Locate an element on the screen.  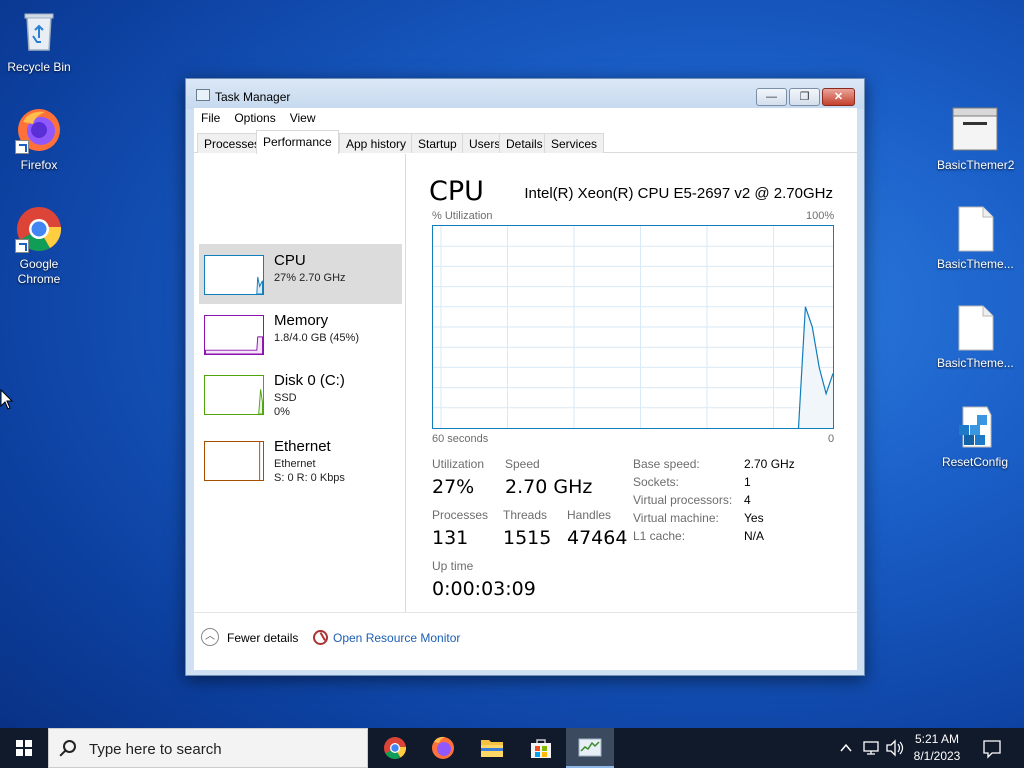
search-box: Type here to search is located at coordinates (208, 748).